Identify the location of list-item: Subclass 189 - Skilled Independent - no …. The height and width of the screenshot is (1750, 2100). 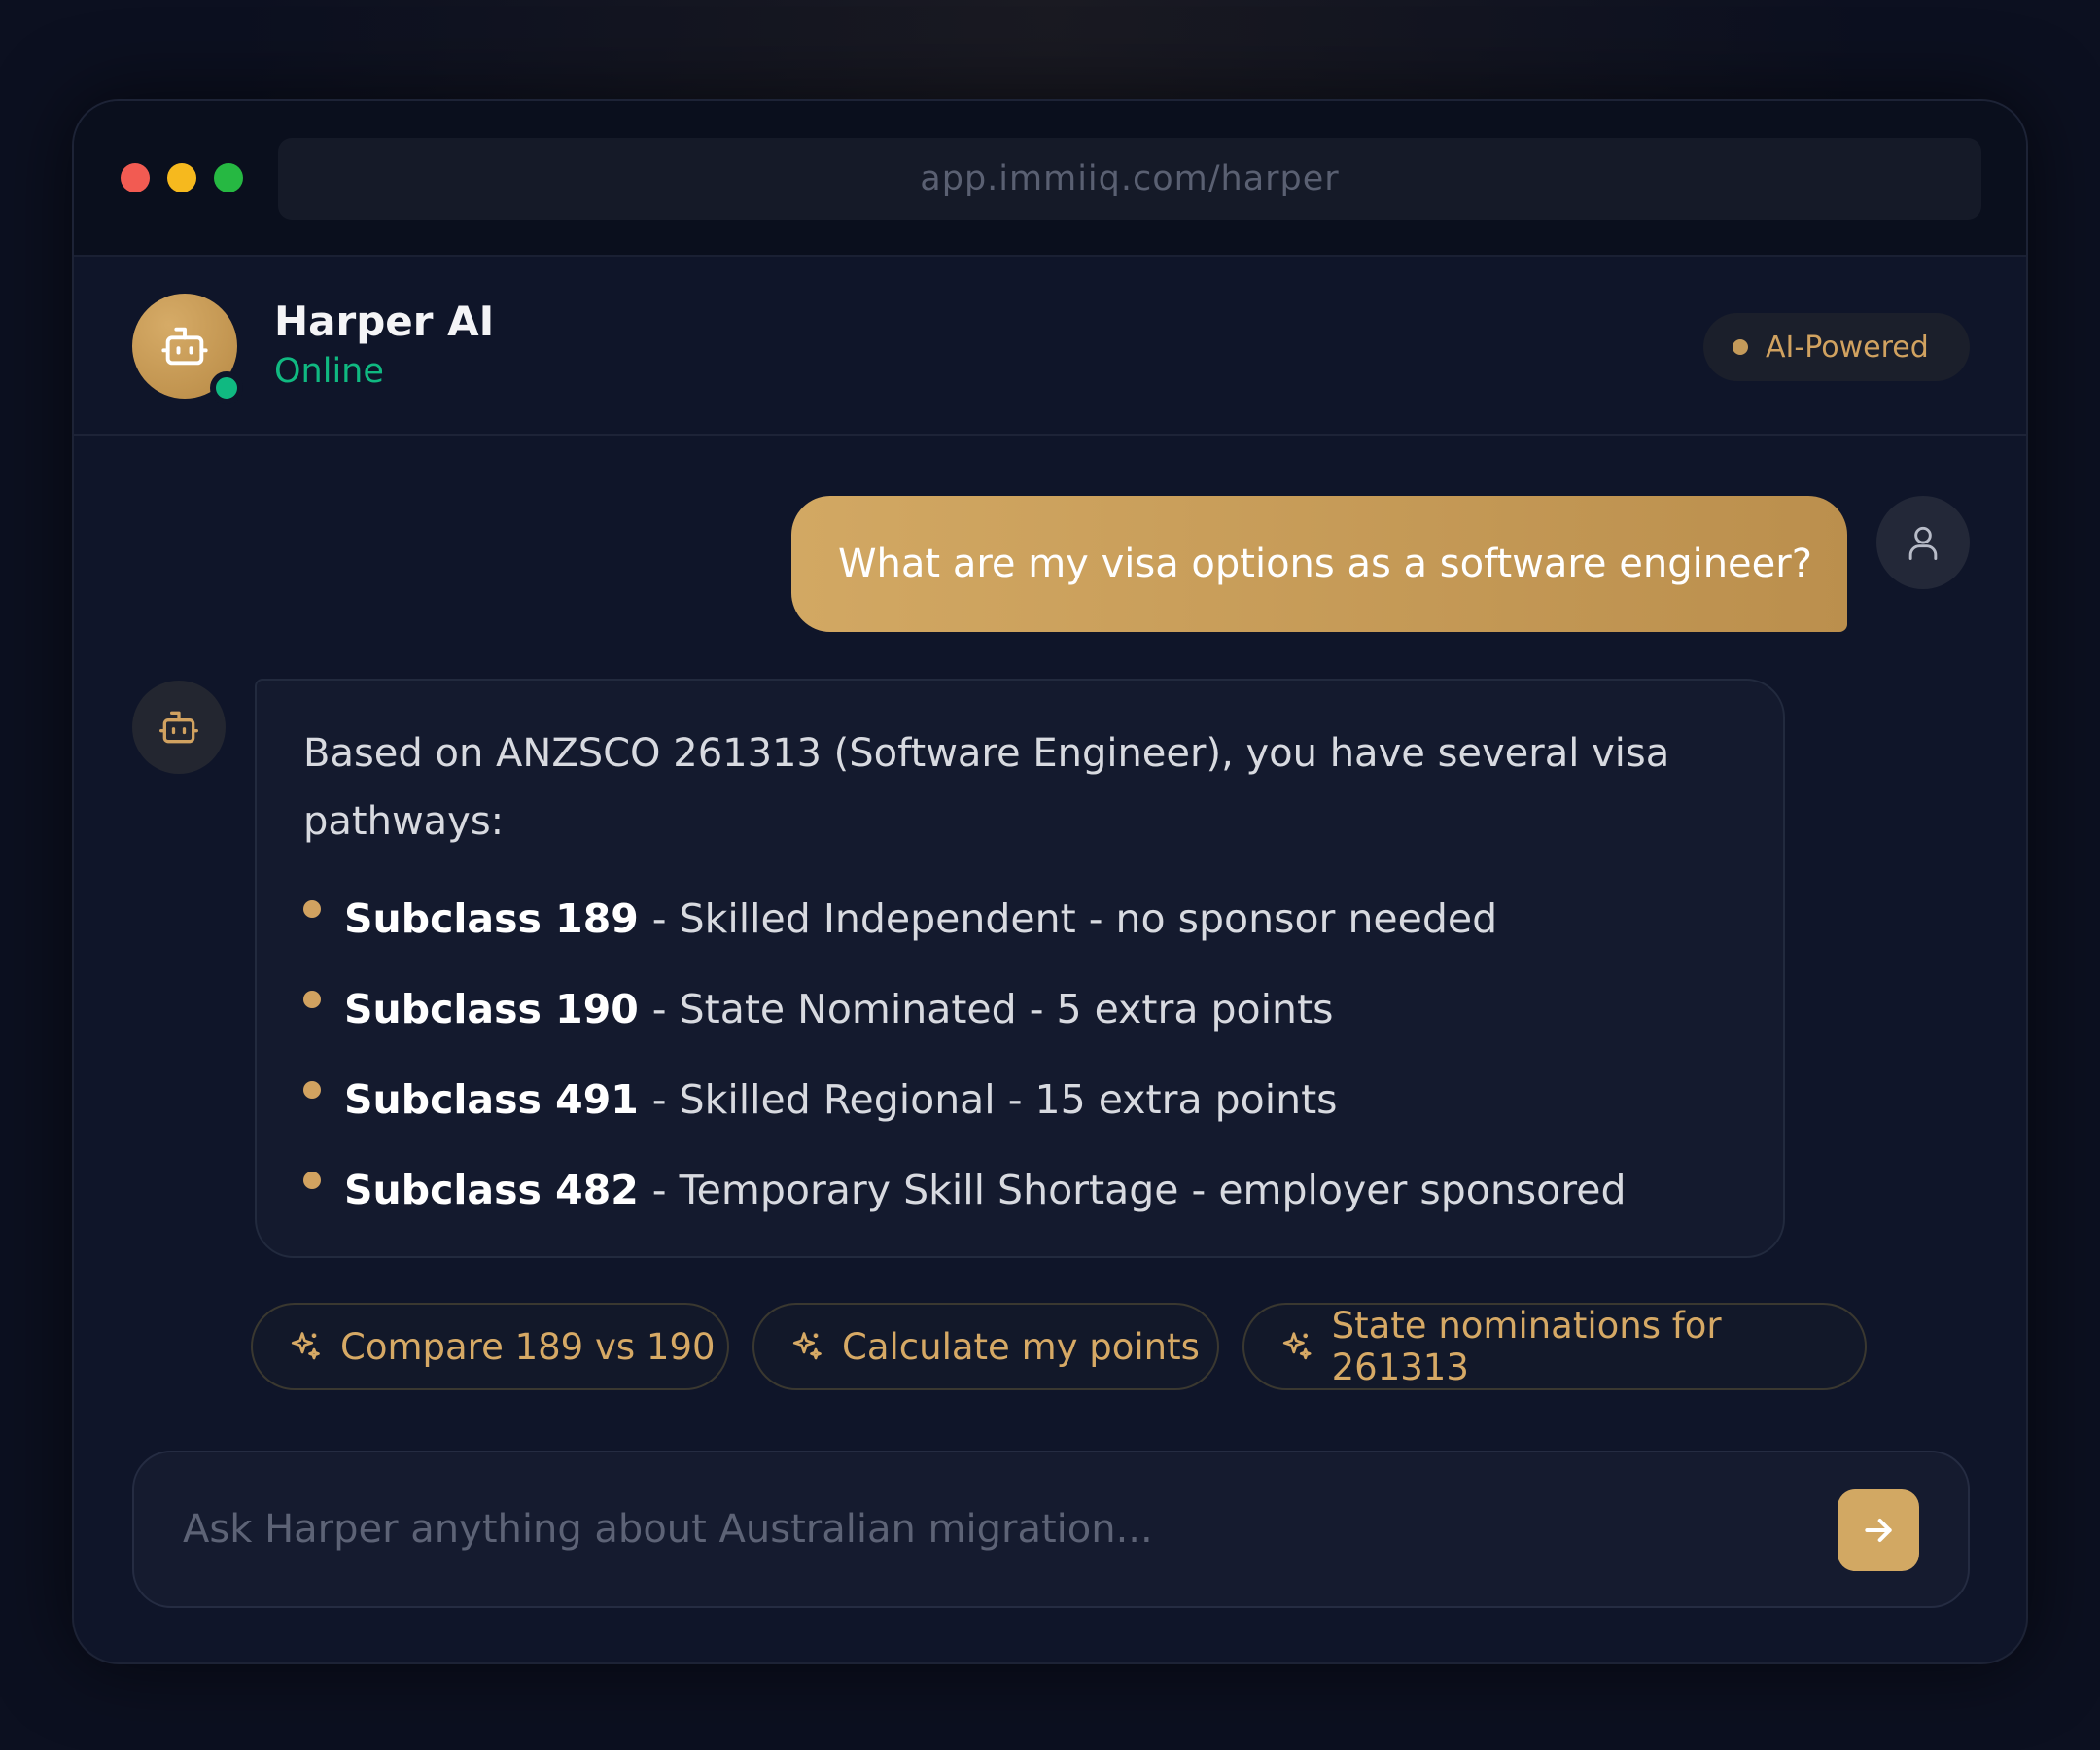
(1019, 918).